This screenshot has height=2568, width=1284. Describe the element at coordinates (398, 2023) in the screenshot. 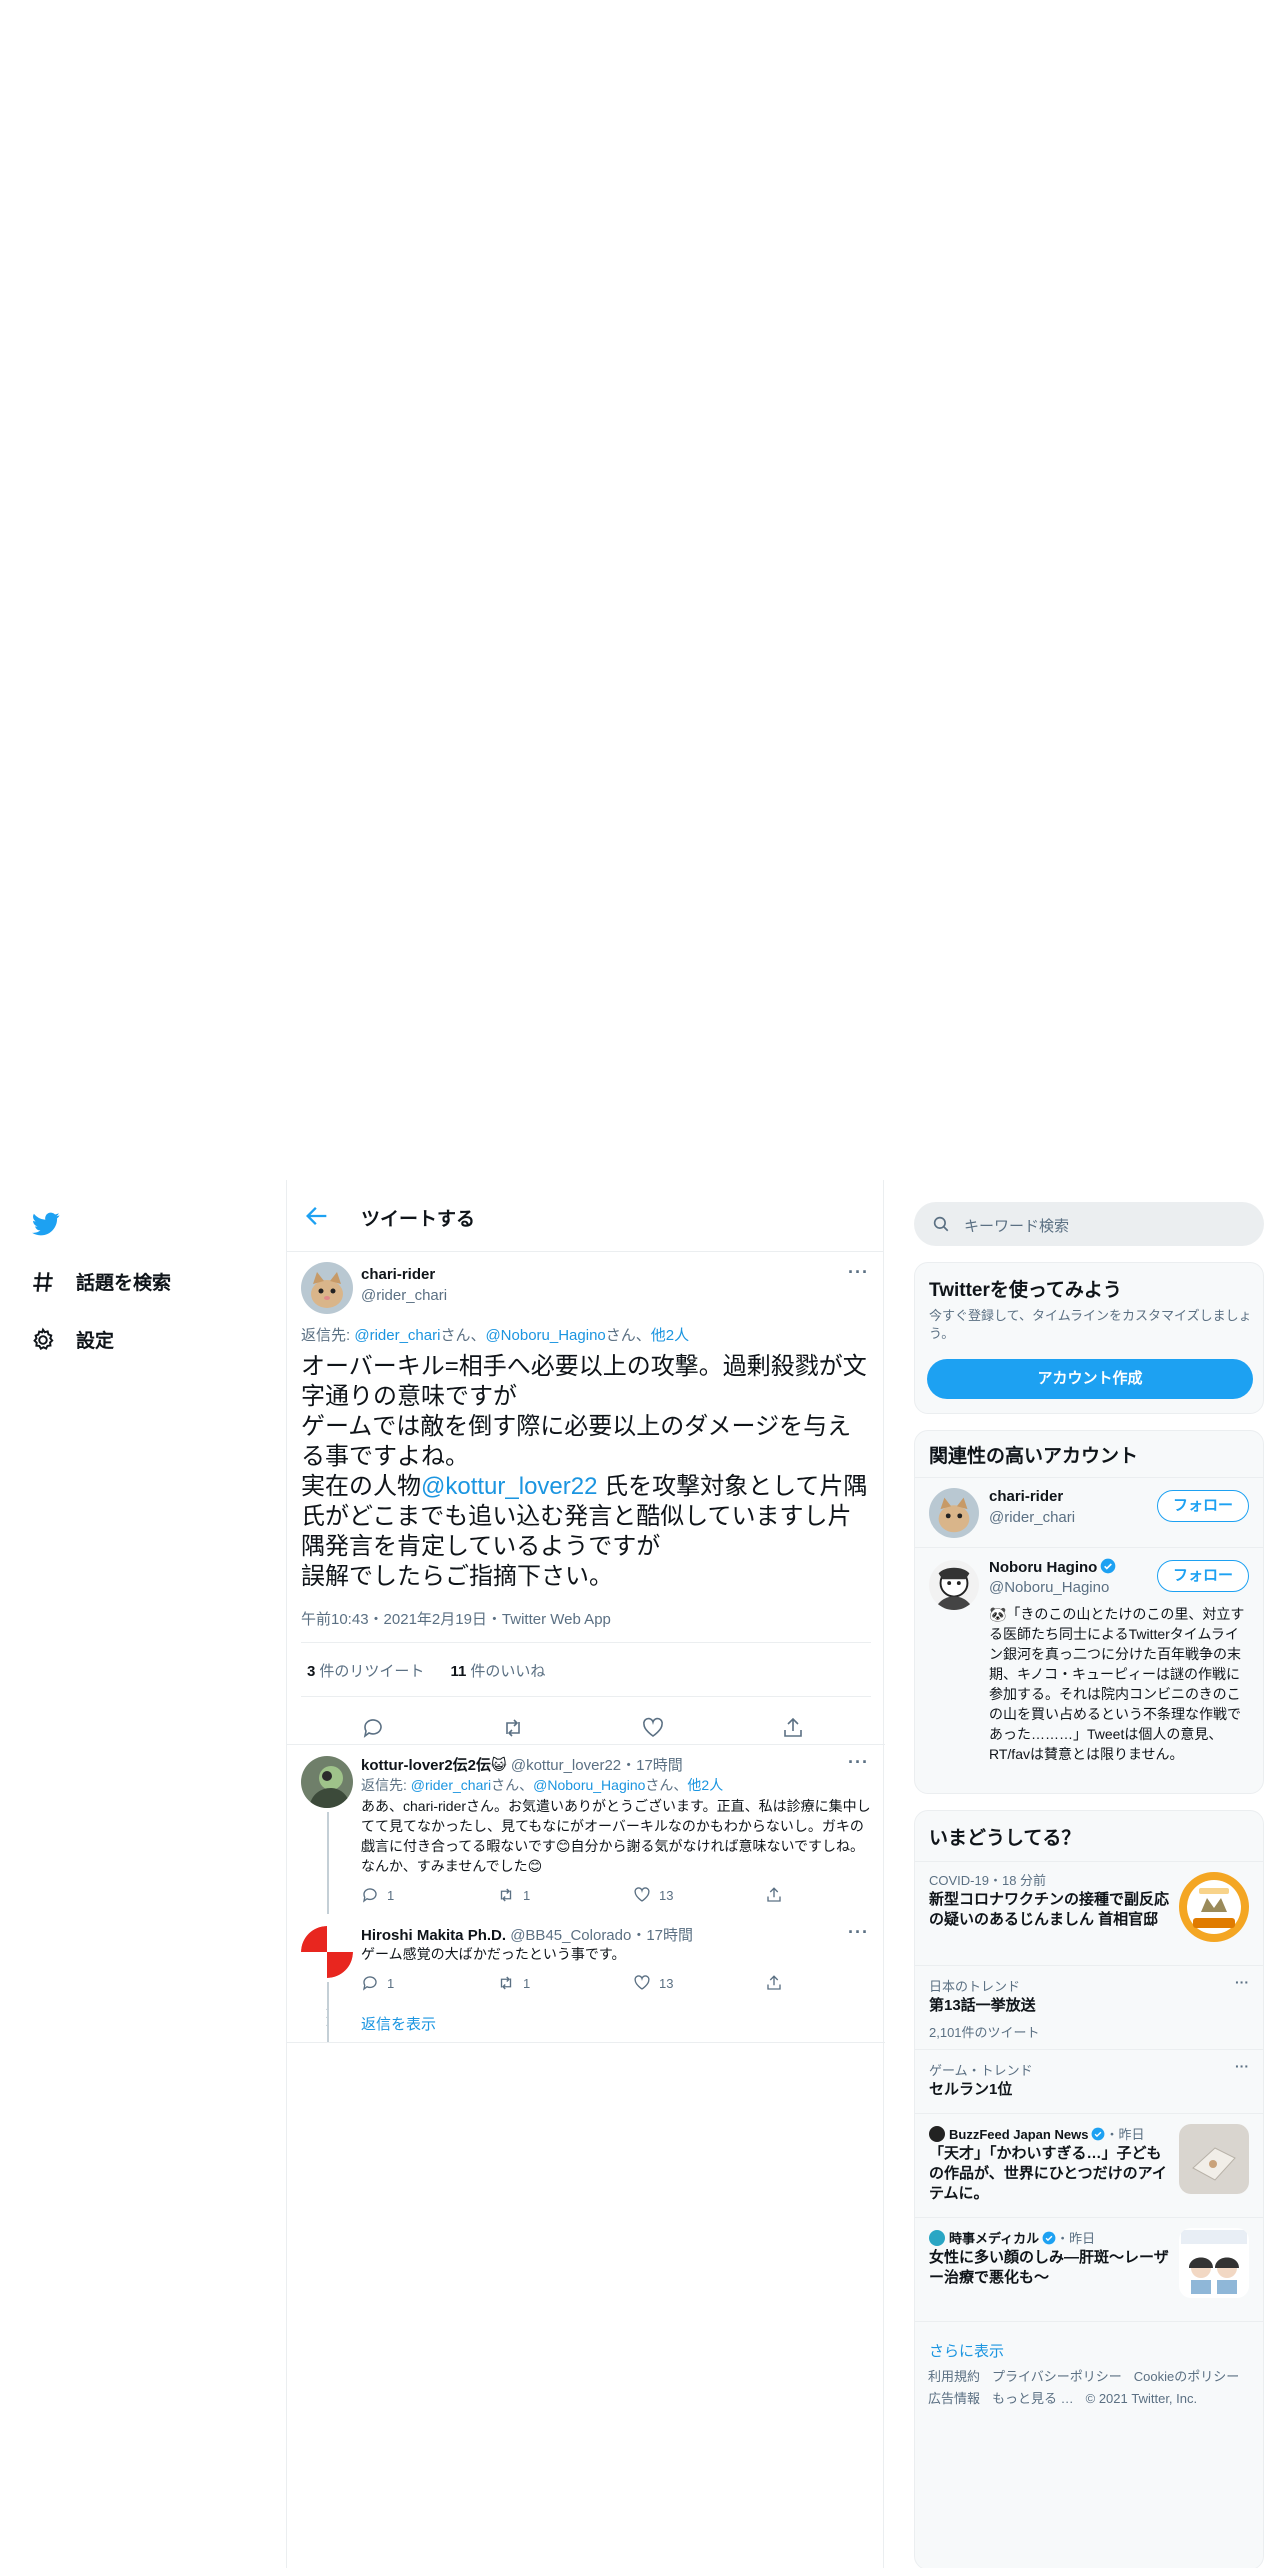

I see `show-replies-link: 返信を表示` at that location.